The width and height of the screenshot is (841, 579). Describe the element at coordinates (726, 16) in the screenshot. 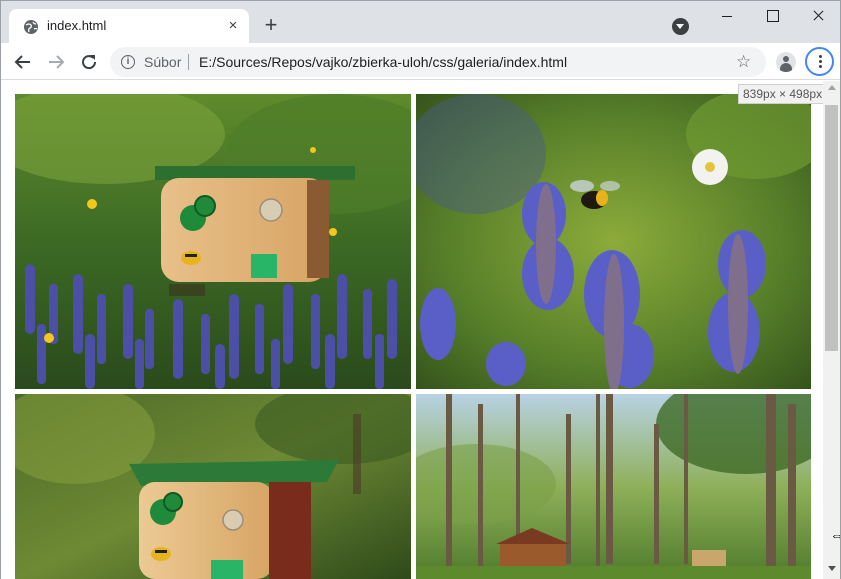

I see `minimize-button` at that location.